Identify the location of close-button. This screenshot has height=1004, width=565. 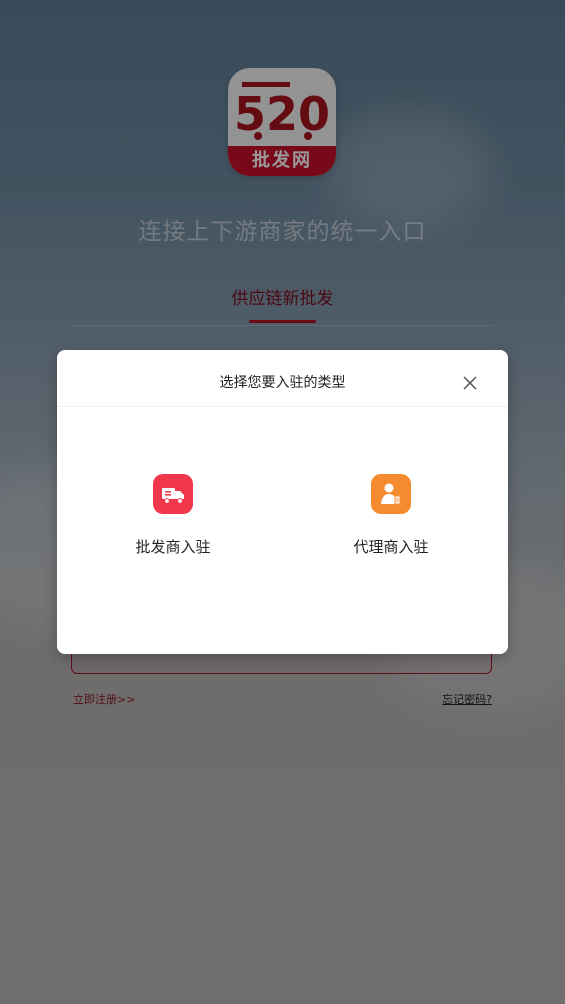
(470, 383).